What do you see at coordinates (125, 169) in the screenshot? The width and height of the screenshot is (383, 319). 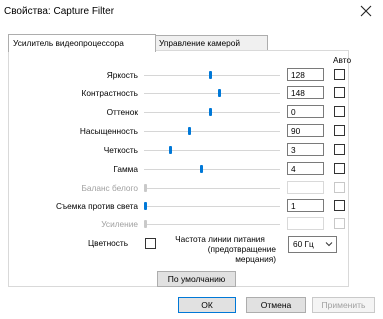 I see `property-label: Гамма` at bounding box center [125, 169].